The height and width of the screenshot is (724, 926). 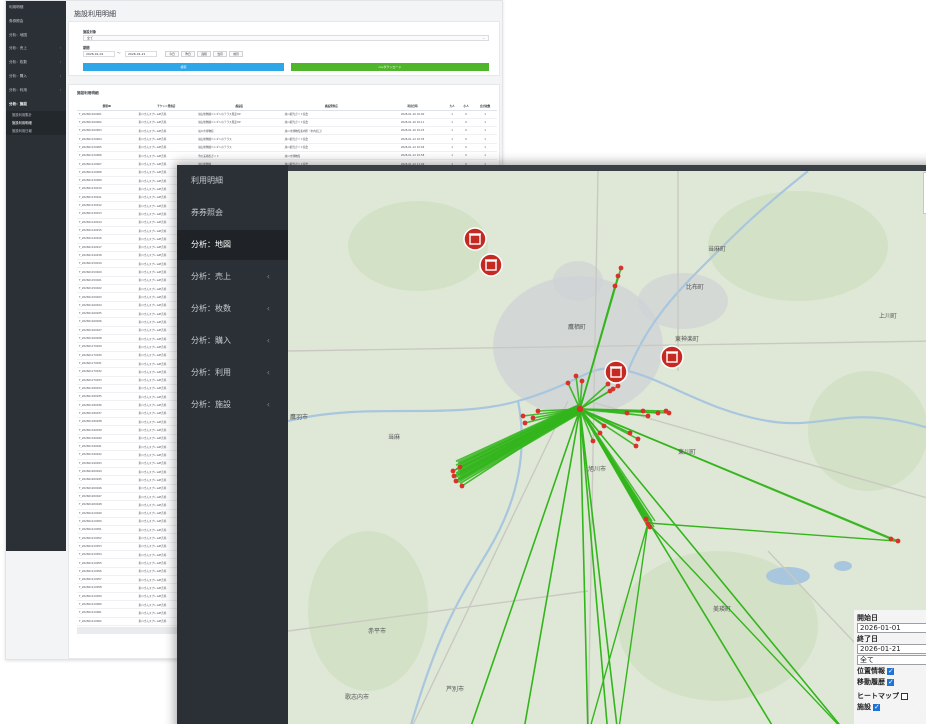 I want to click on back-sidebar-subitem: 施設利用集計, so click(x=36, y=115).